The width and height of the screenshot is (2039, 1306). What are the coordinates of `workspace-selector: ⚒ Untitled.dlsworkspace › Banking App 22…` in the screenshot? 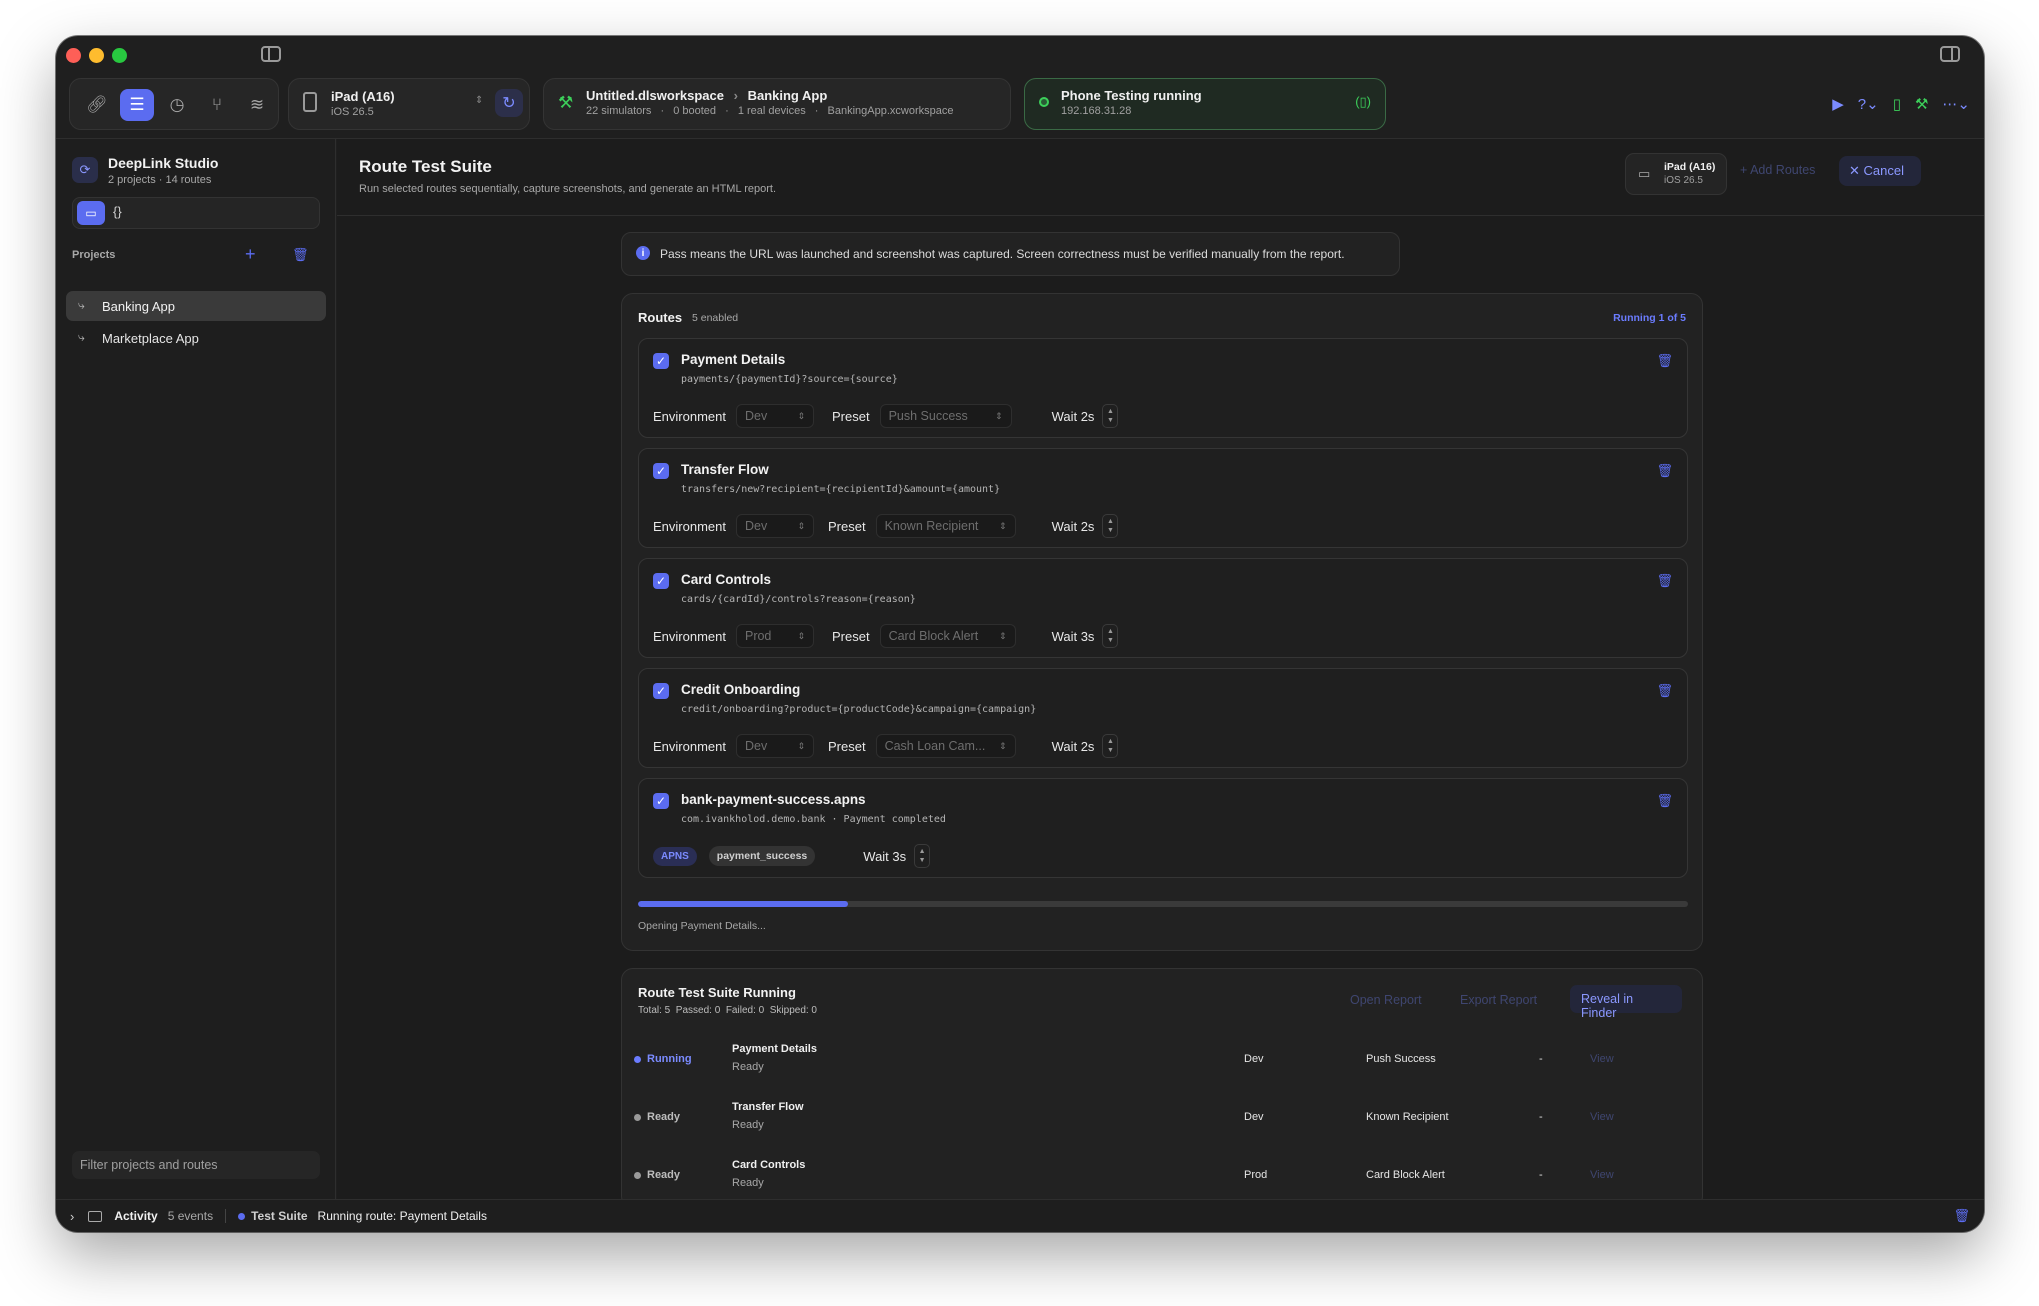 It's located at (777, 104).